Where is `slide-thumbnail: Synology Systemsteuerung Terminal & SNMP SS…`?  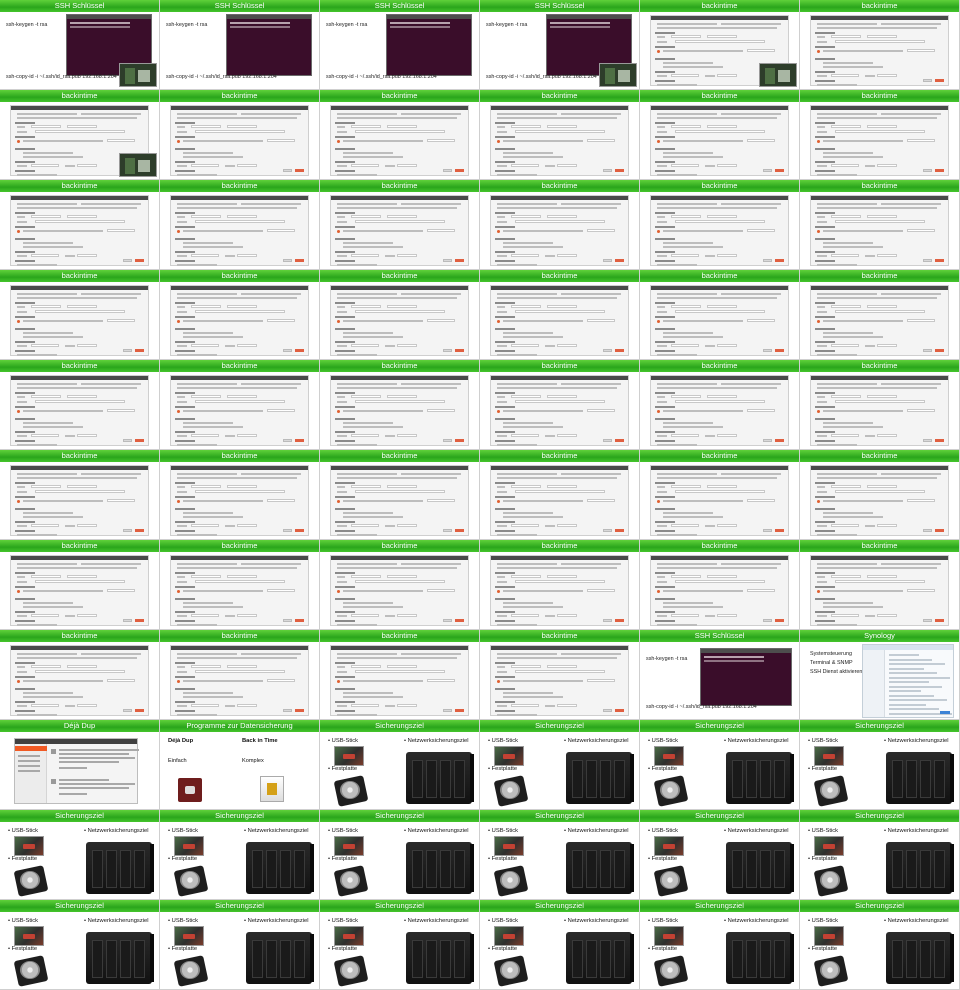 slide-thumbnail: Synology Systemsteuerung Terminal & SNMP SS… is located at coordinates (880, 675).